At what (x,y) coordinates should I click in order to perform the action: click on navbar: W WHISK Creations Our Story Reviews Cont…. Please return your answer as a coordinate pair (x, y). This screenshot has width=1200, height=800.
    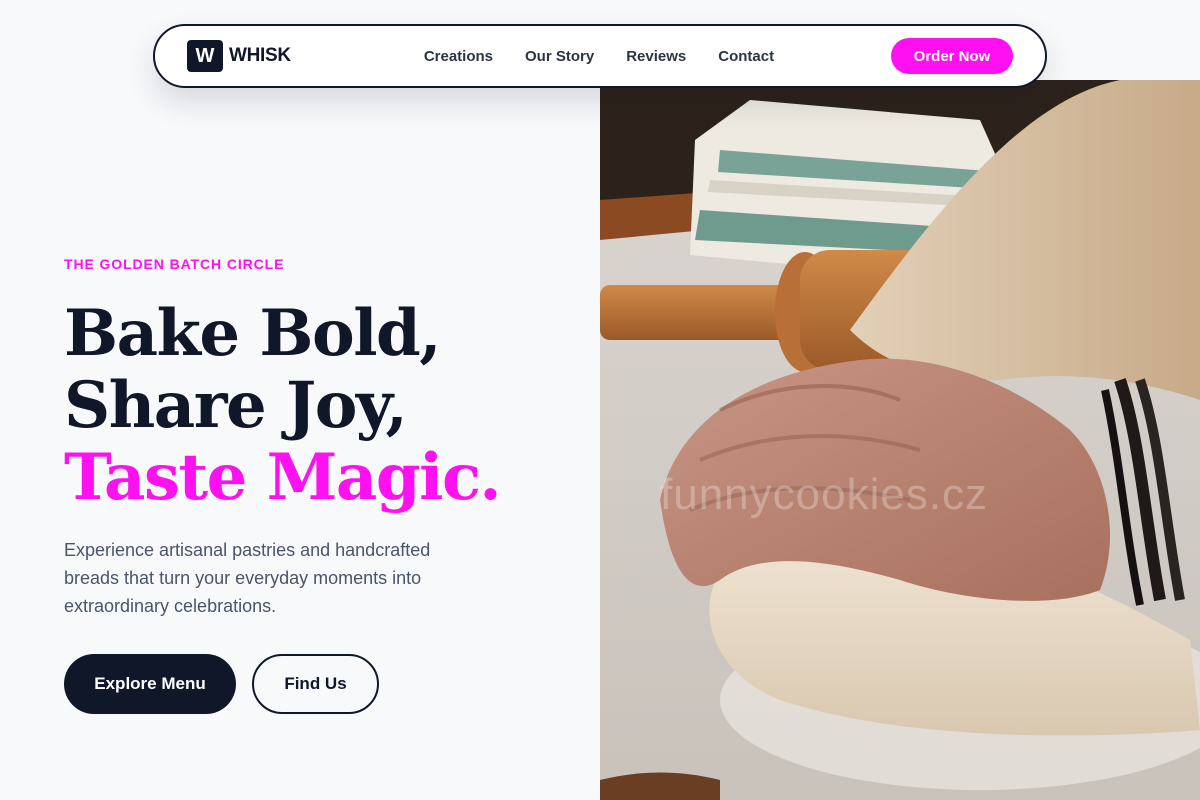
    Looking at the image, I should click on (600, 56).